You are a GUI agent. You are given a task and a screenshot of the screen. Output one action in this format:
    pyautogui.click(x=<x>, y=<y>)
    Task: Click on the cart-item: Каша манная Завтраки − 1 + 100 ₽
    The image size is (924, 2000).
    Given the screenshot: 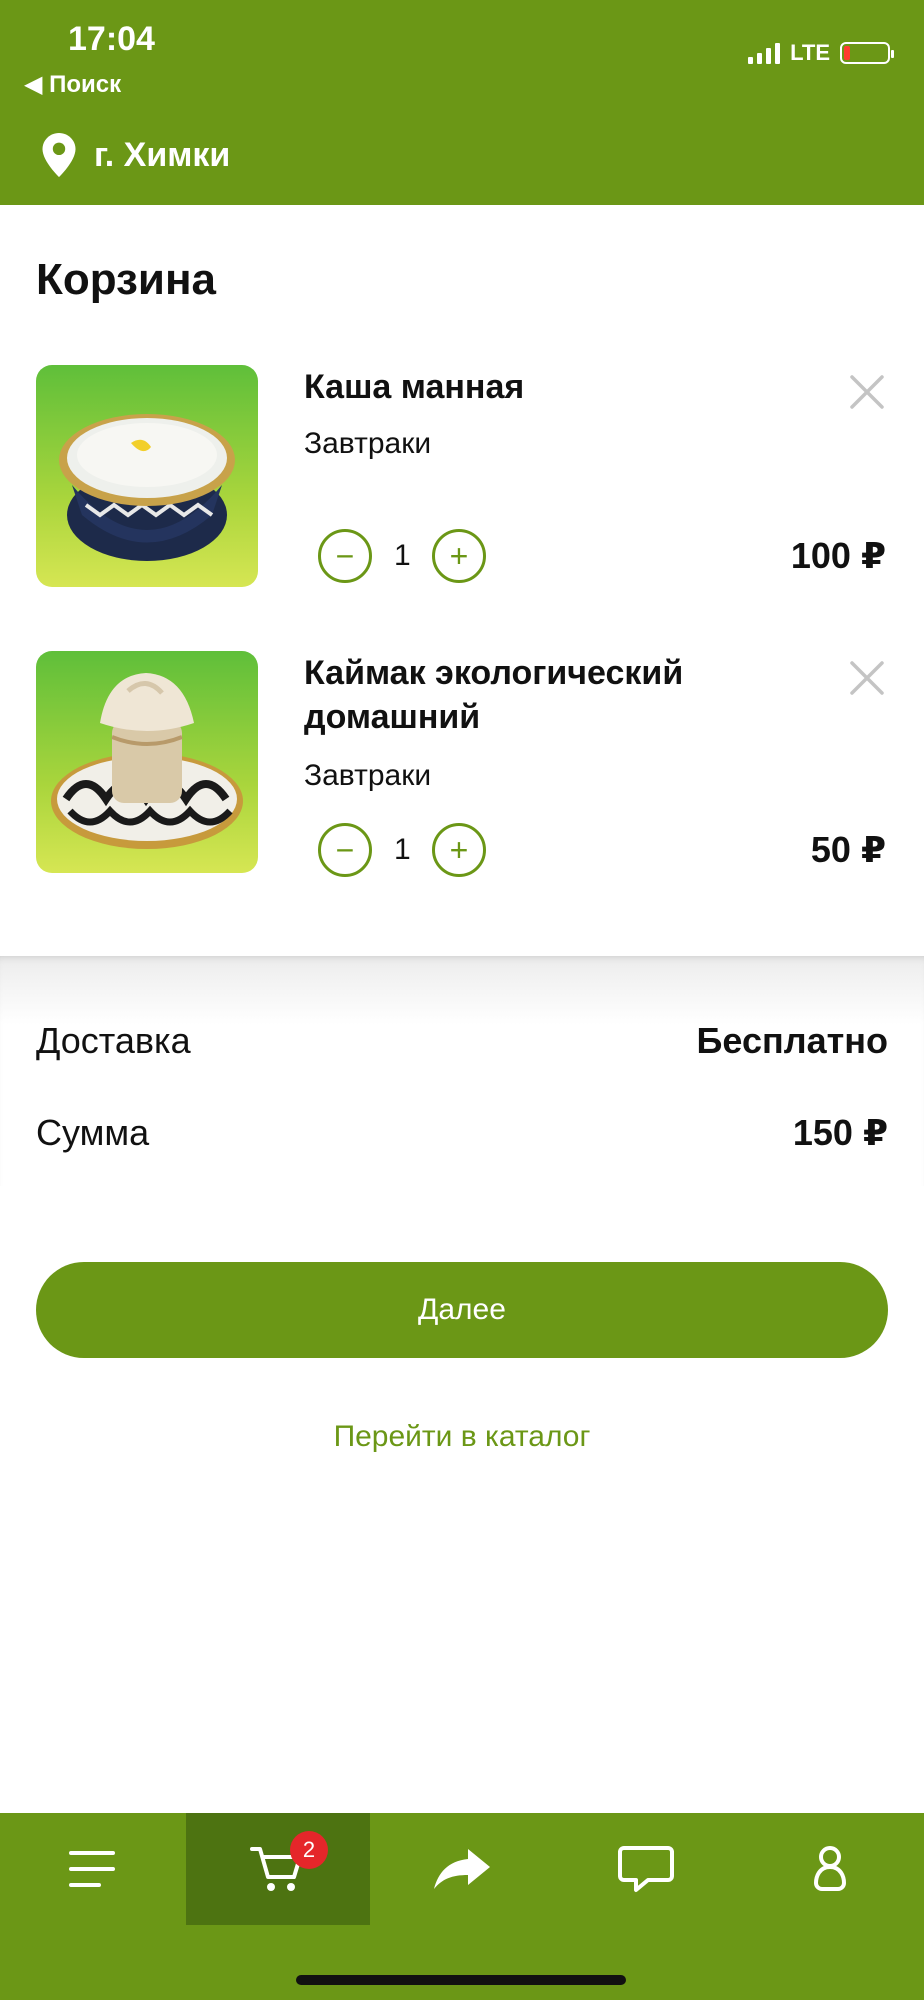 What is the action you would take?
    pyautogui.click(x=462, y=476)
    